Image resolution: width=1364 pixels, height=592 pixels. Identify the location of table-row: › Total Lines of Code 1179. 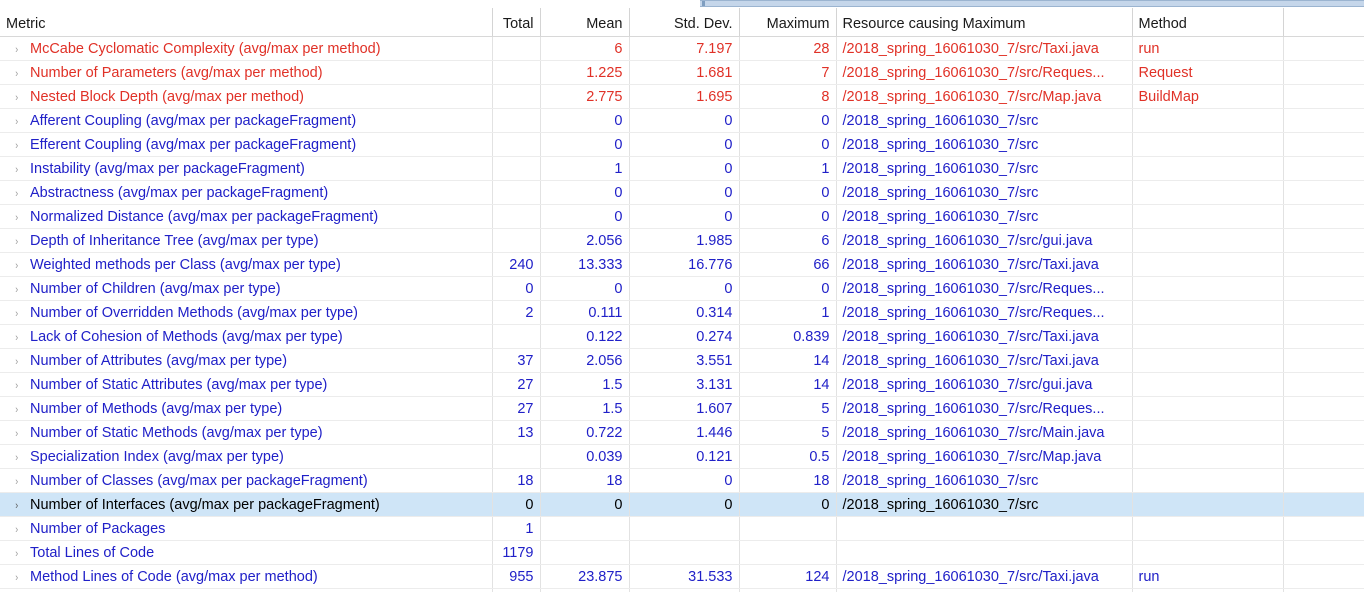
(682, 552).